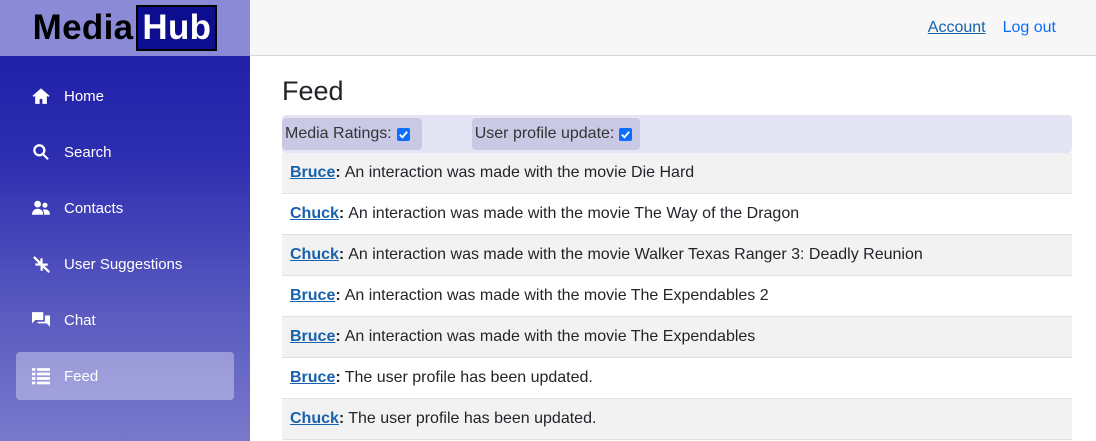 Image resolution: width=1096 pixels, height=441 pixels. What do you see at coordinates (41, 320) in the screenshot?
I see `chat-icon` at bounding box center [41, 320].